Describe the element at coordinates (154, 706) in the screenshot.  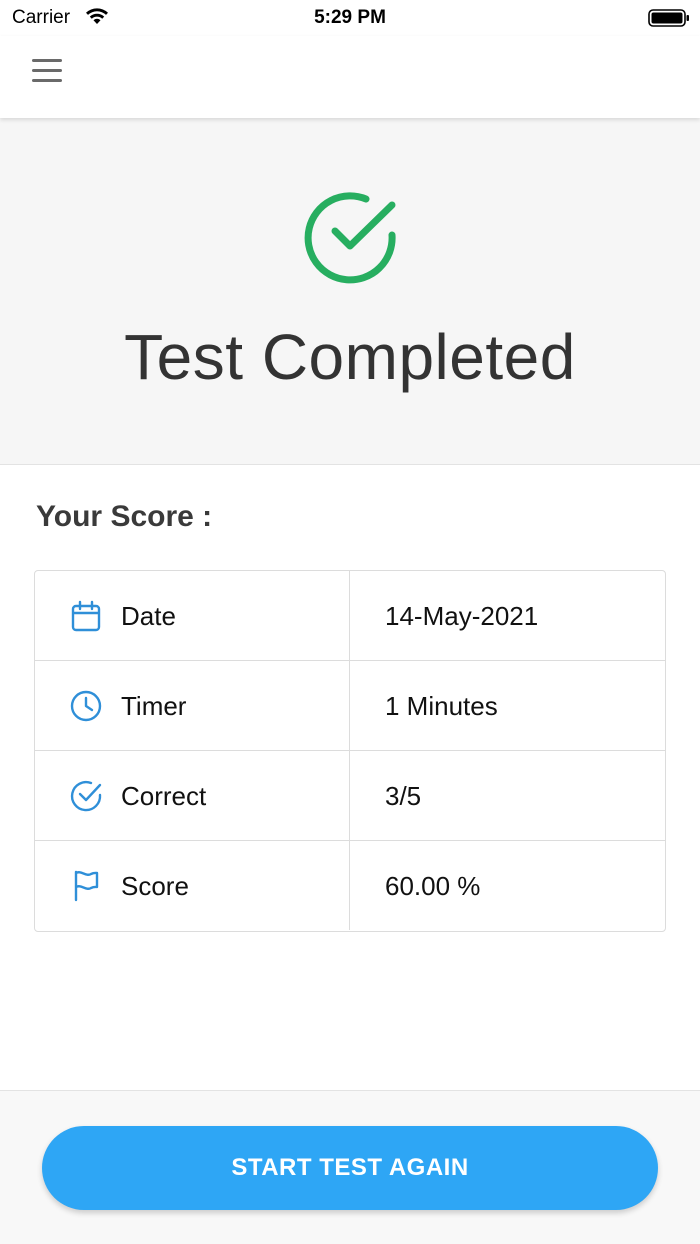
I see `row-label: Timer` at that location.